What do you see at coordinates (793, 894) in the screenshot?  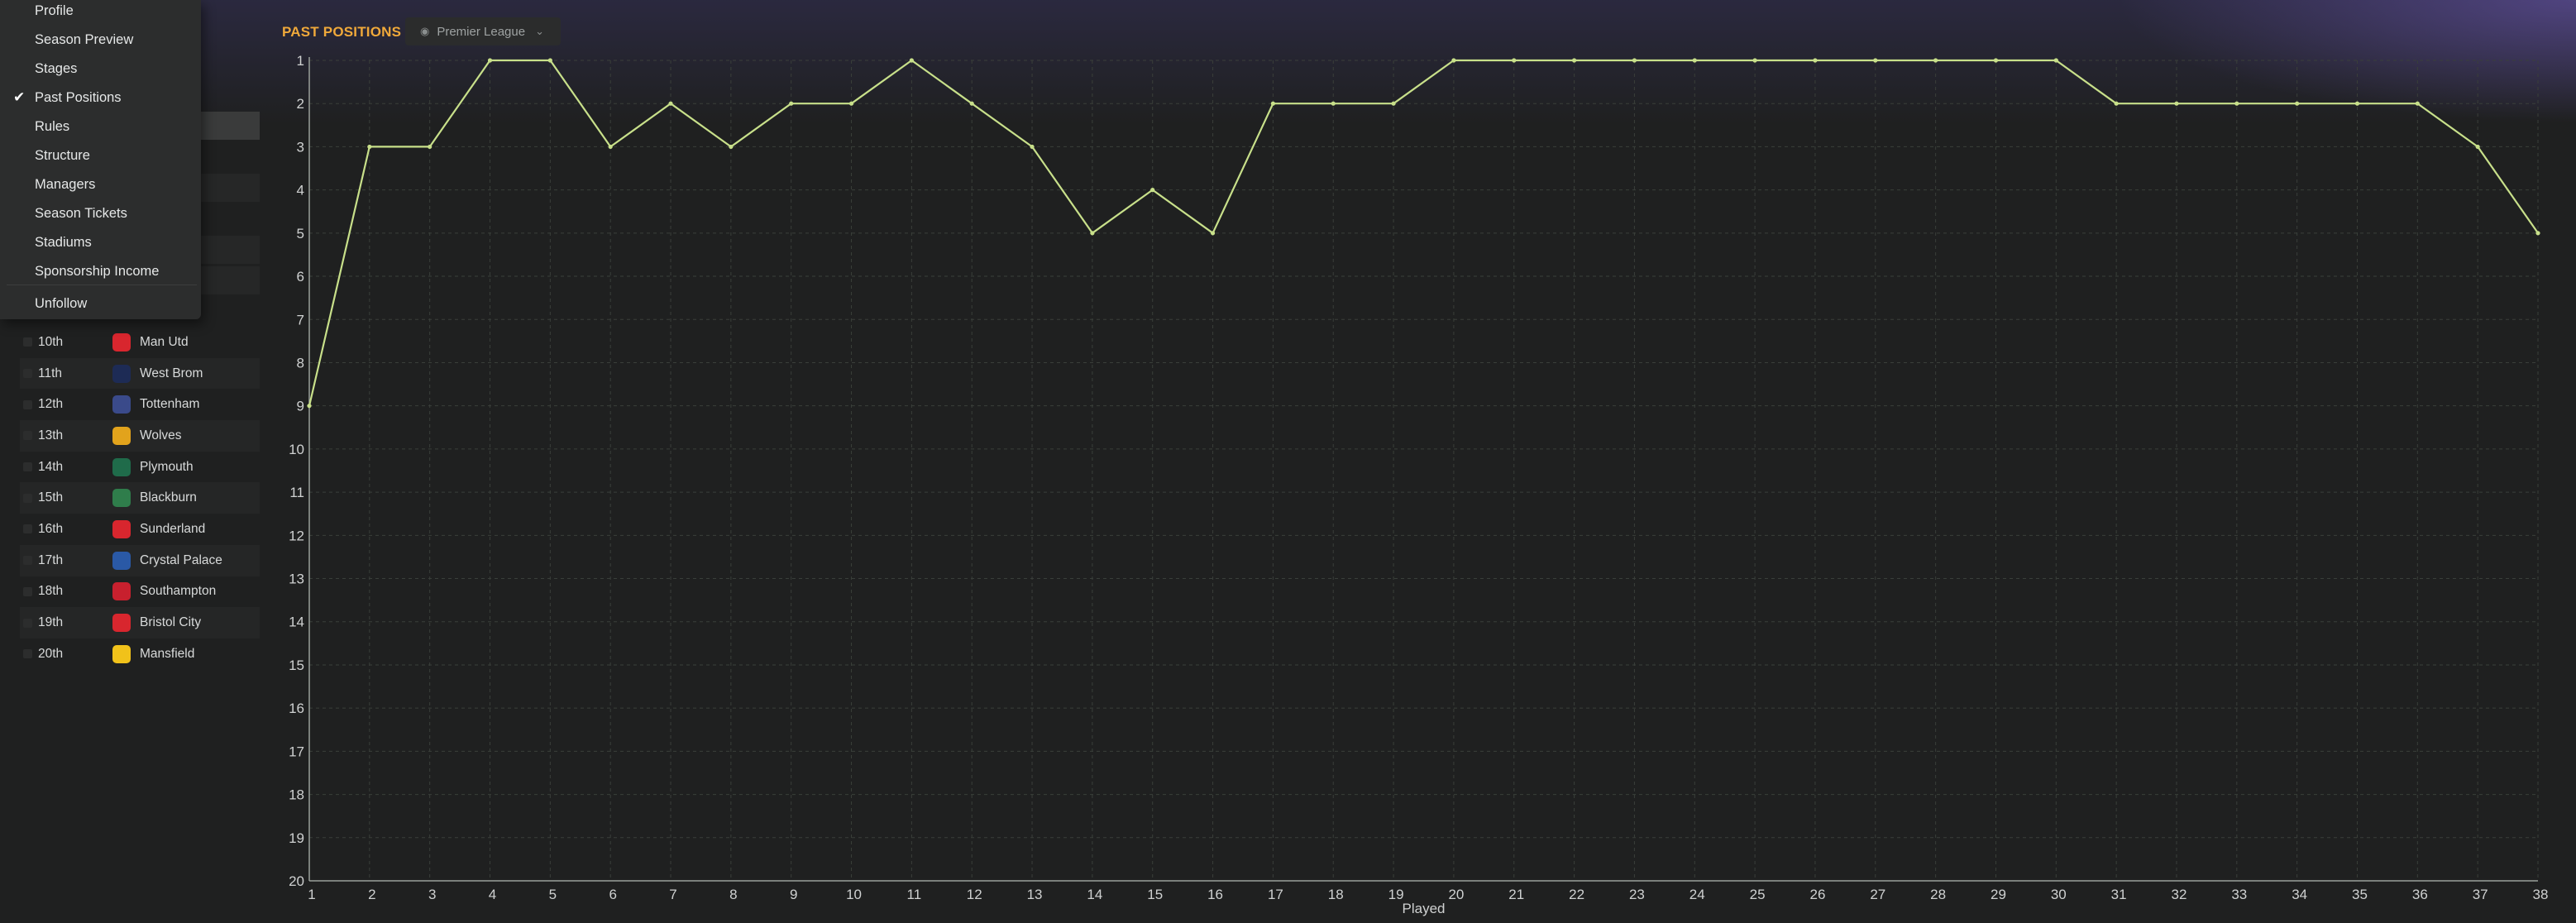 I see `x-tick-label: 9` at bounding box center [793, 894].